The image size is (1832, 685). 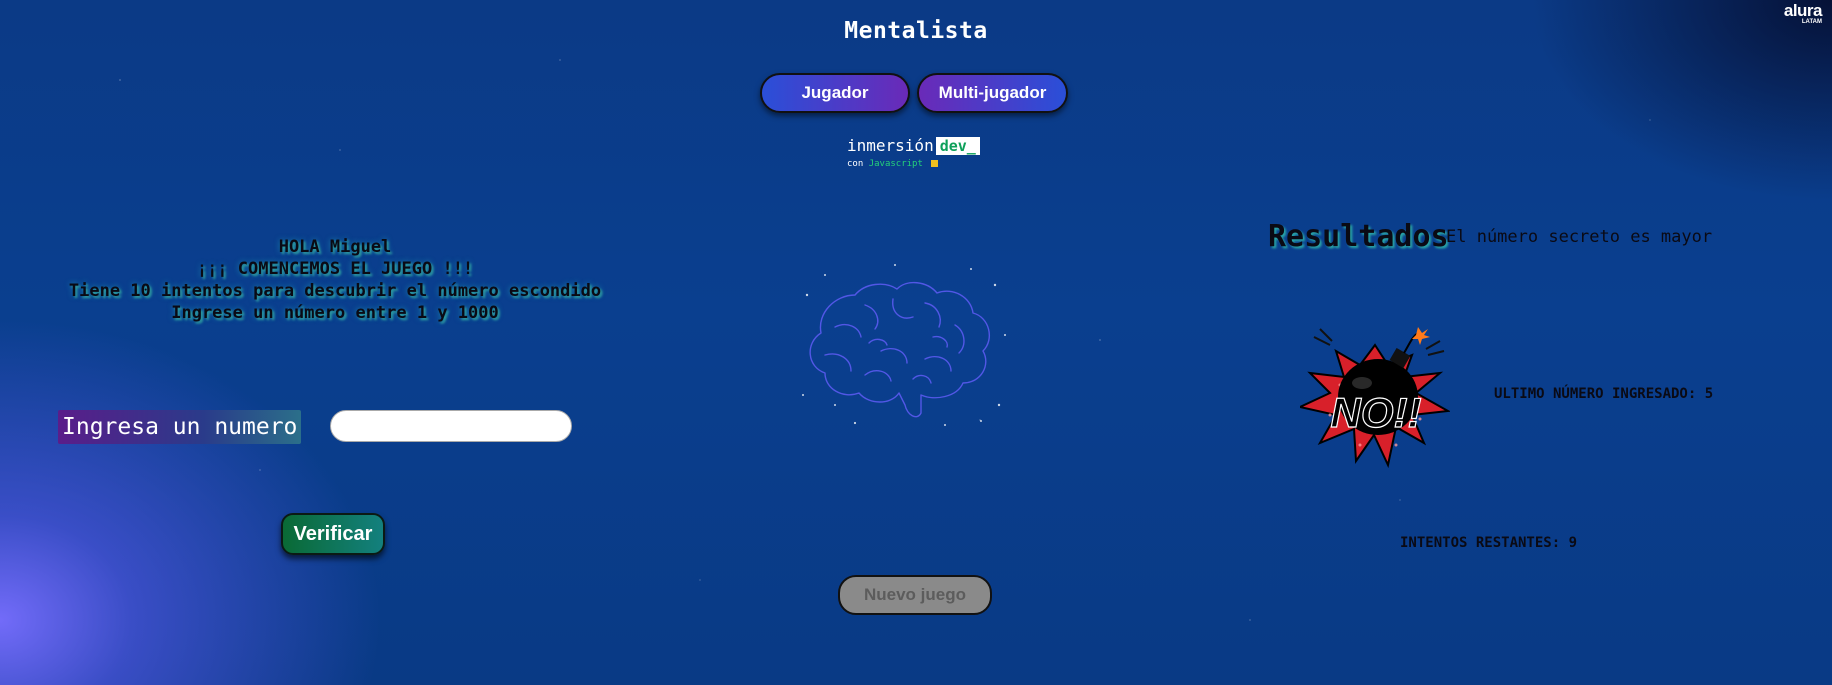 What do you see at coordinates (992, 93) in the screenshot?
I see `multi-jugador-button: Multi-jugador` at bounding box center [992, 93].